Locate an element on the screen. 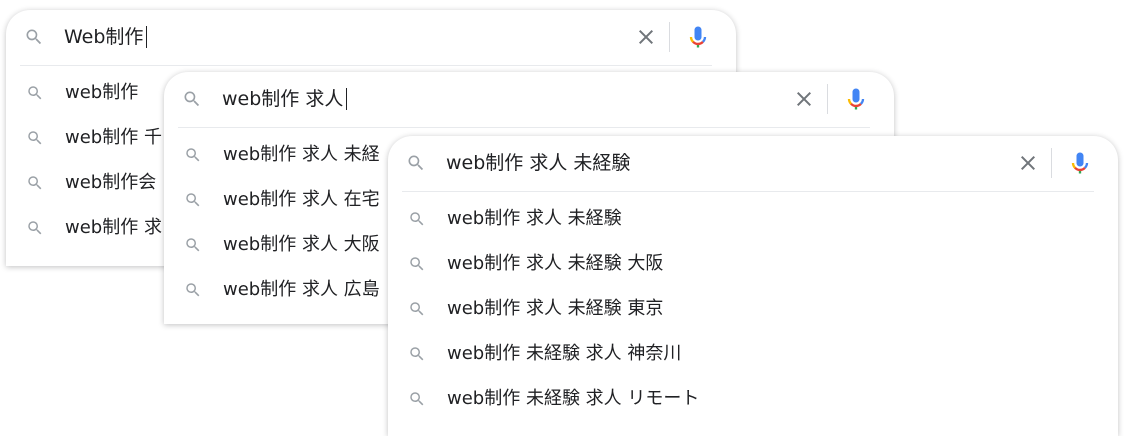  suggestion-text: web制作 千 is located at coordinates (113, 137).